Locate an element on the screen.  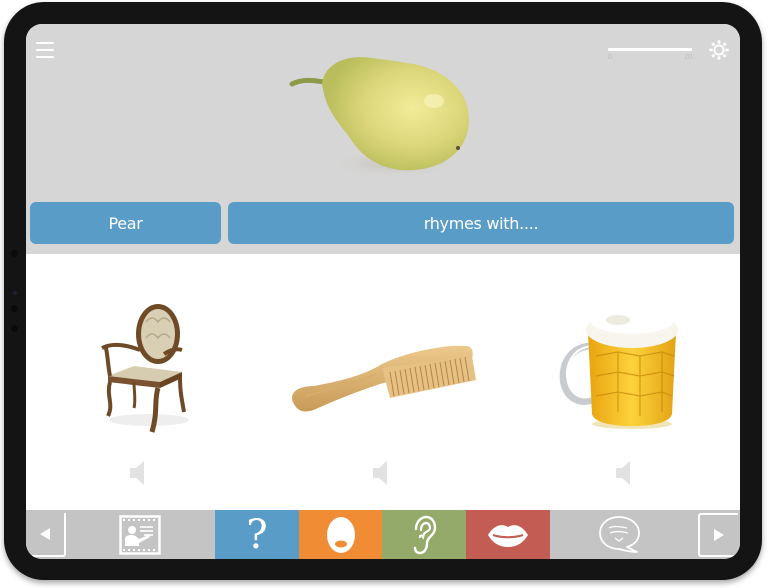
chair-image is located at coordinates (145, 368).